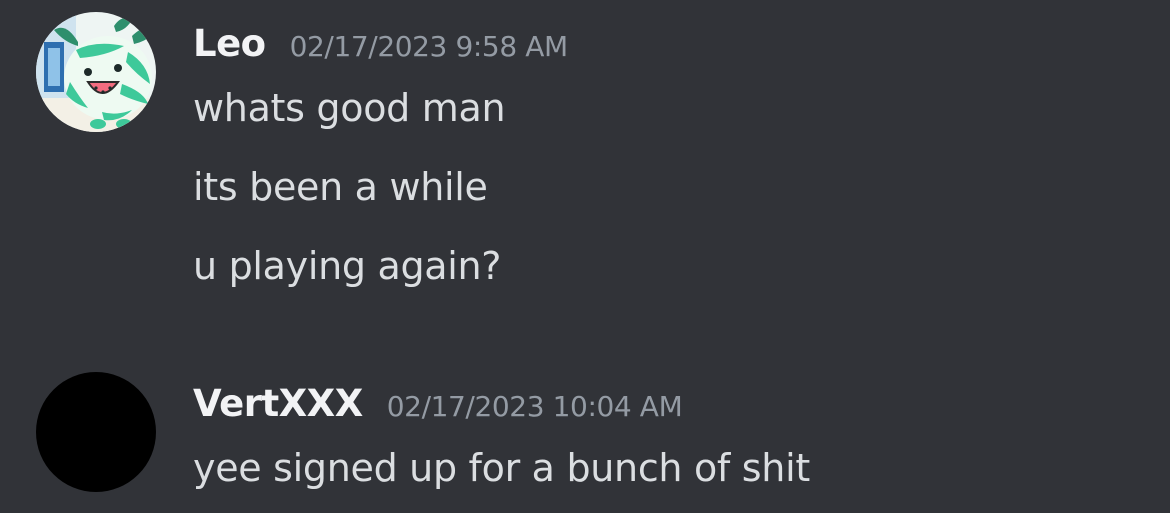 This screenshot has height=513, width=1170. What do you see at coordinates (229, 43) in the screenshot?
I see `username: Leo` at bounding box center [229, 43].